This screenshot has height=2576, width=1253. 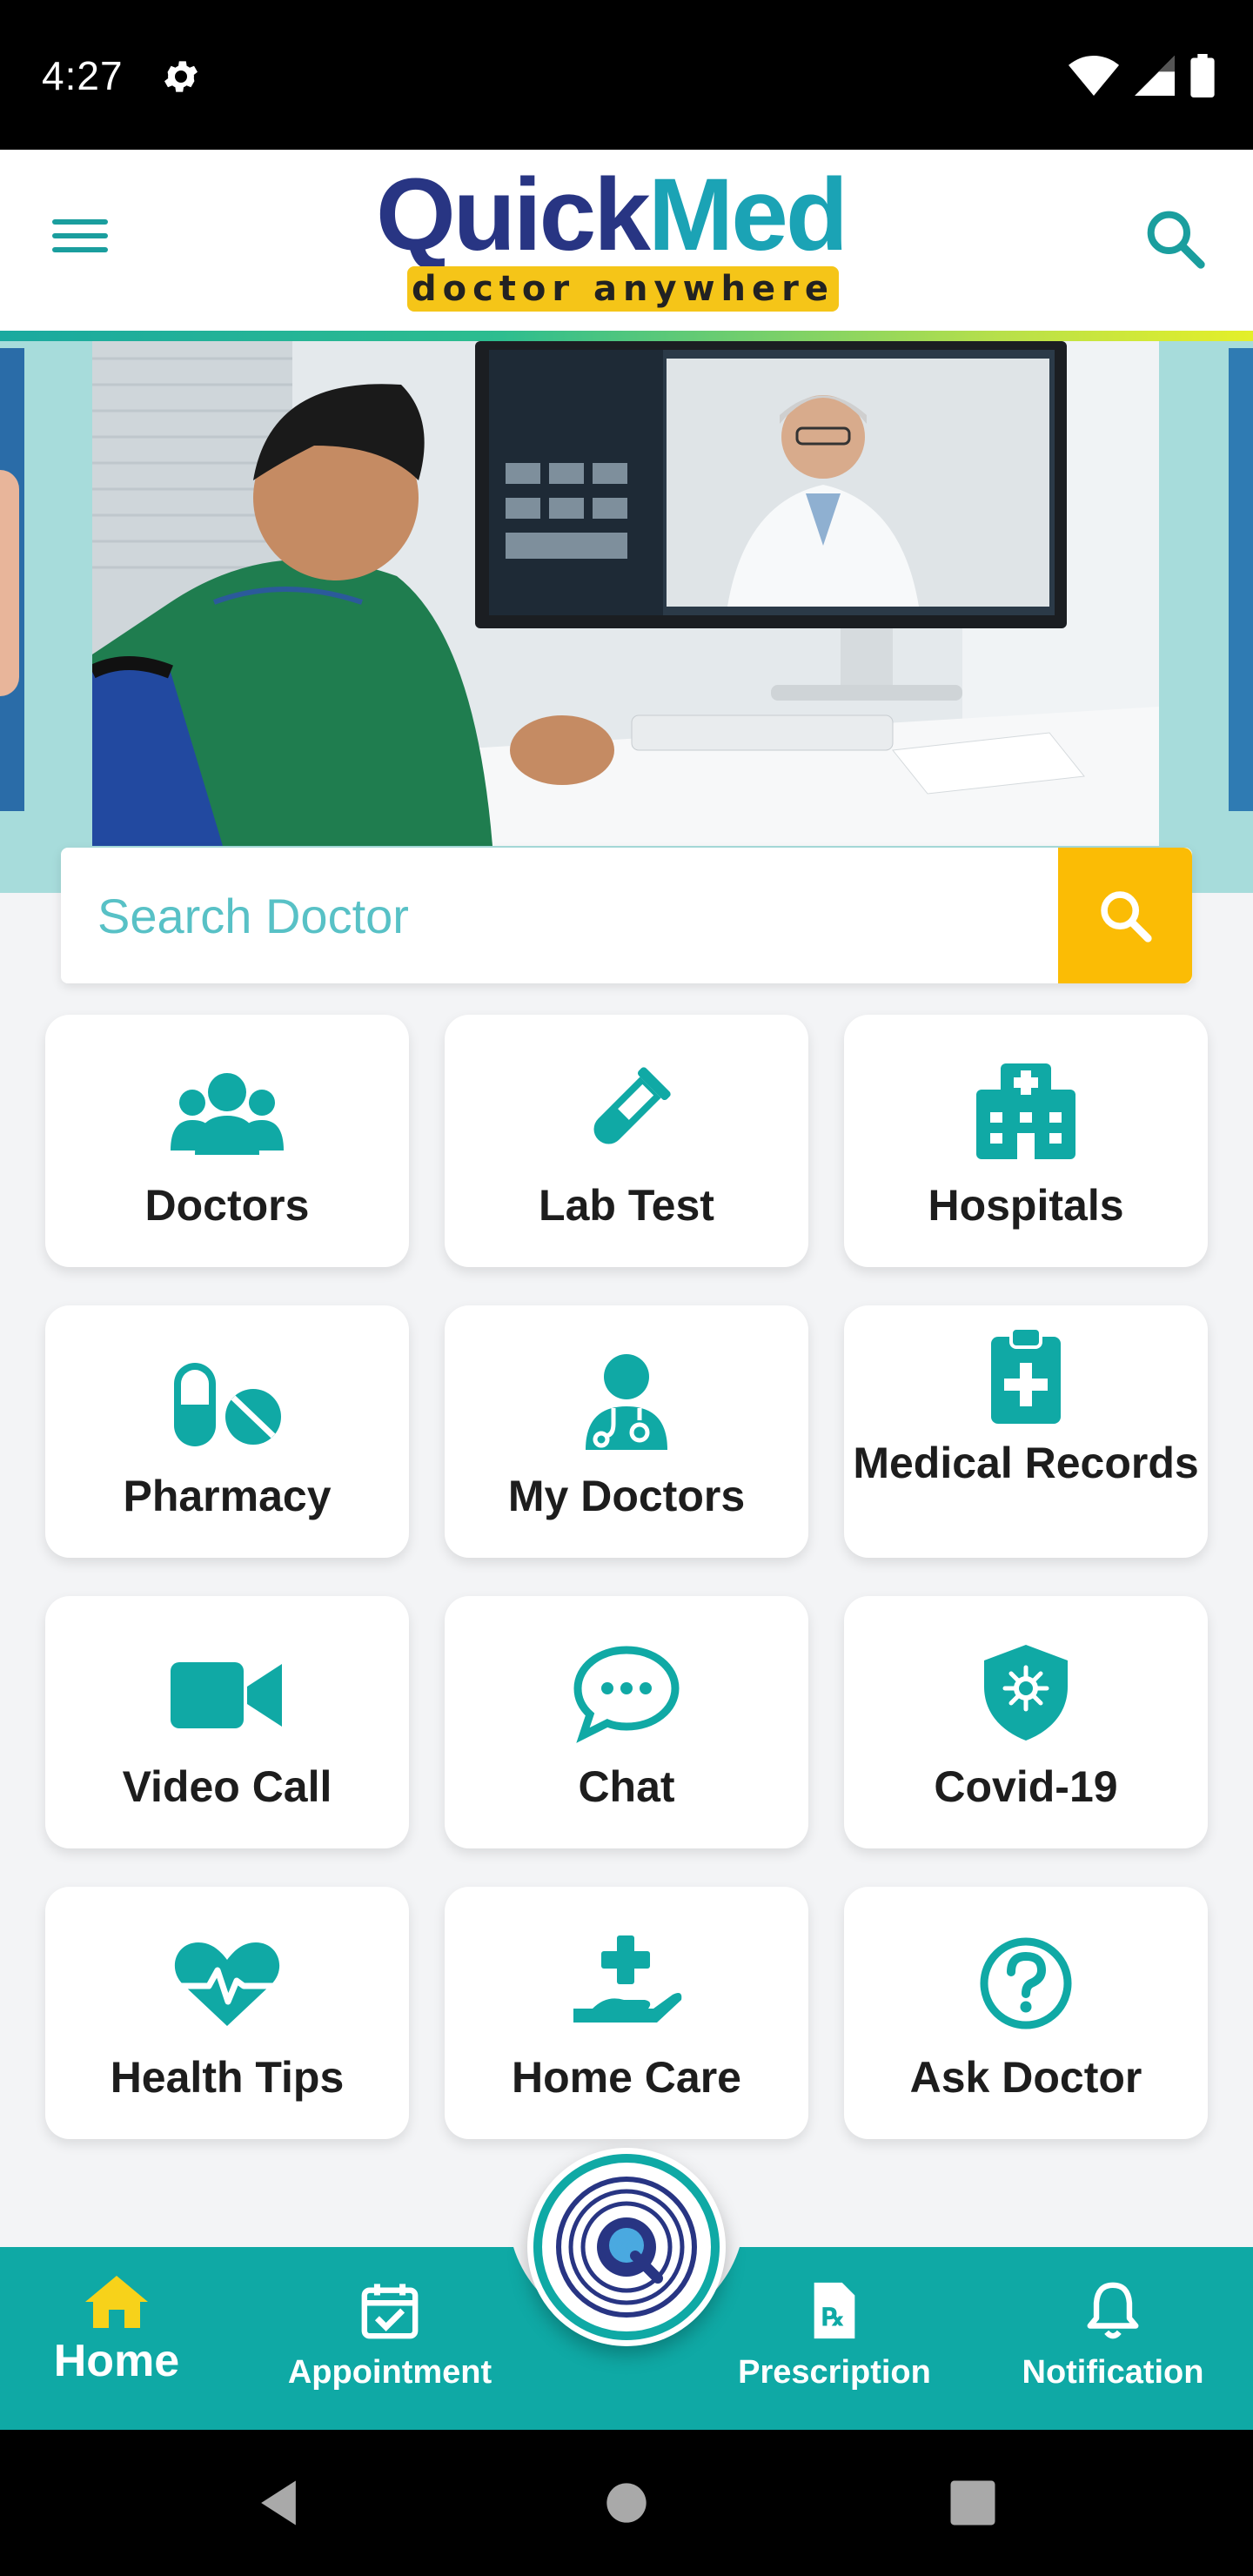 What do you see at coordinates (626, 75) in the screenshot?
I see `status-bar: 4:27` at bounding box center [626, 75].